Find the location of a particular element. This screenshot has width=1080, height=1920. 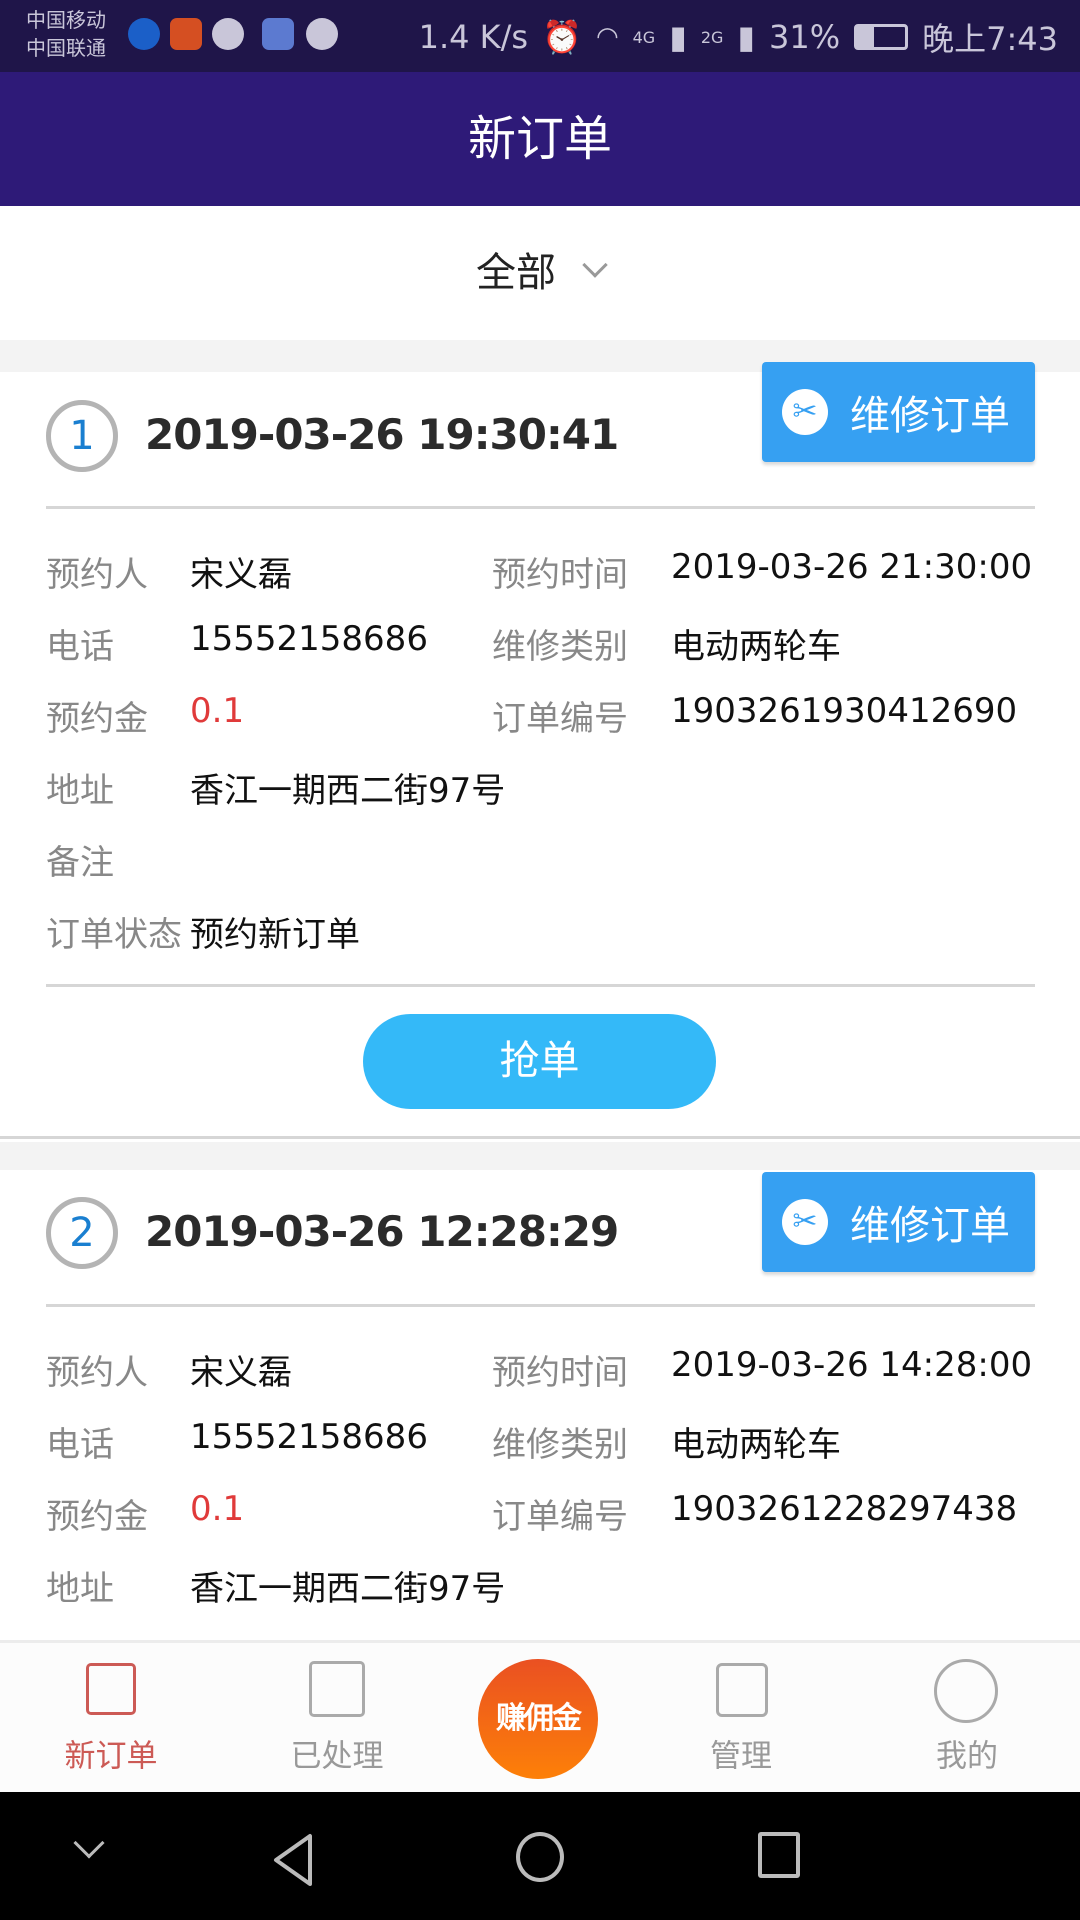

list-icon is located at coordinates (111, 1689).